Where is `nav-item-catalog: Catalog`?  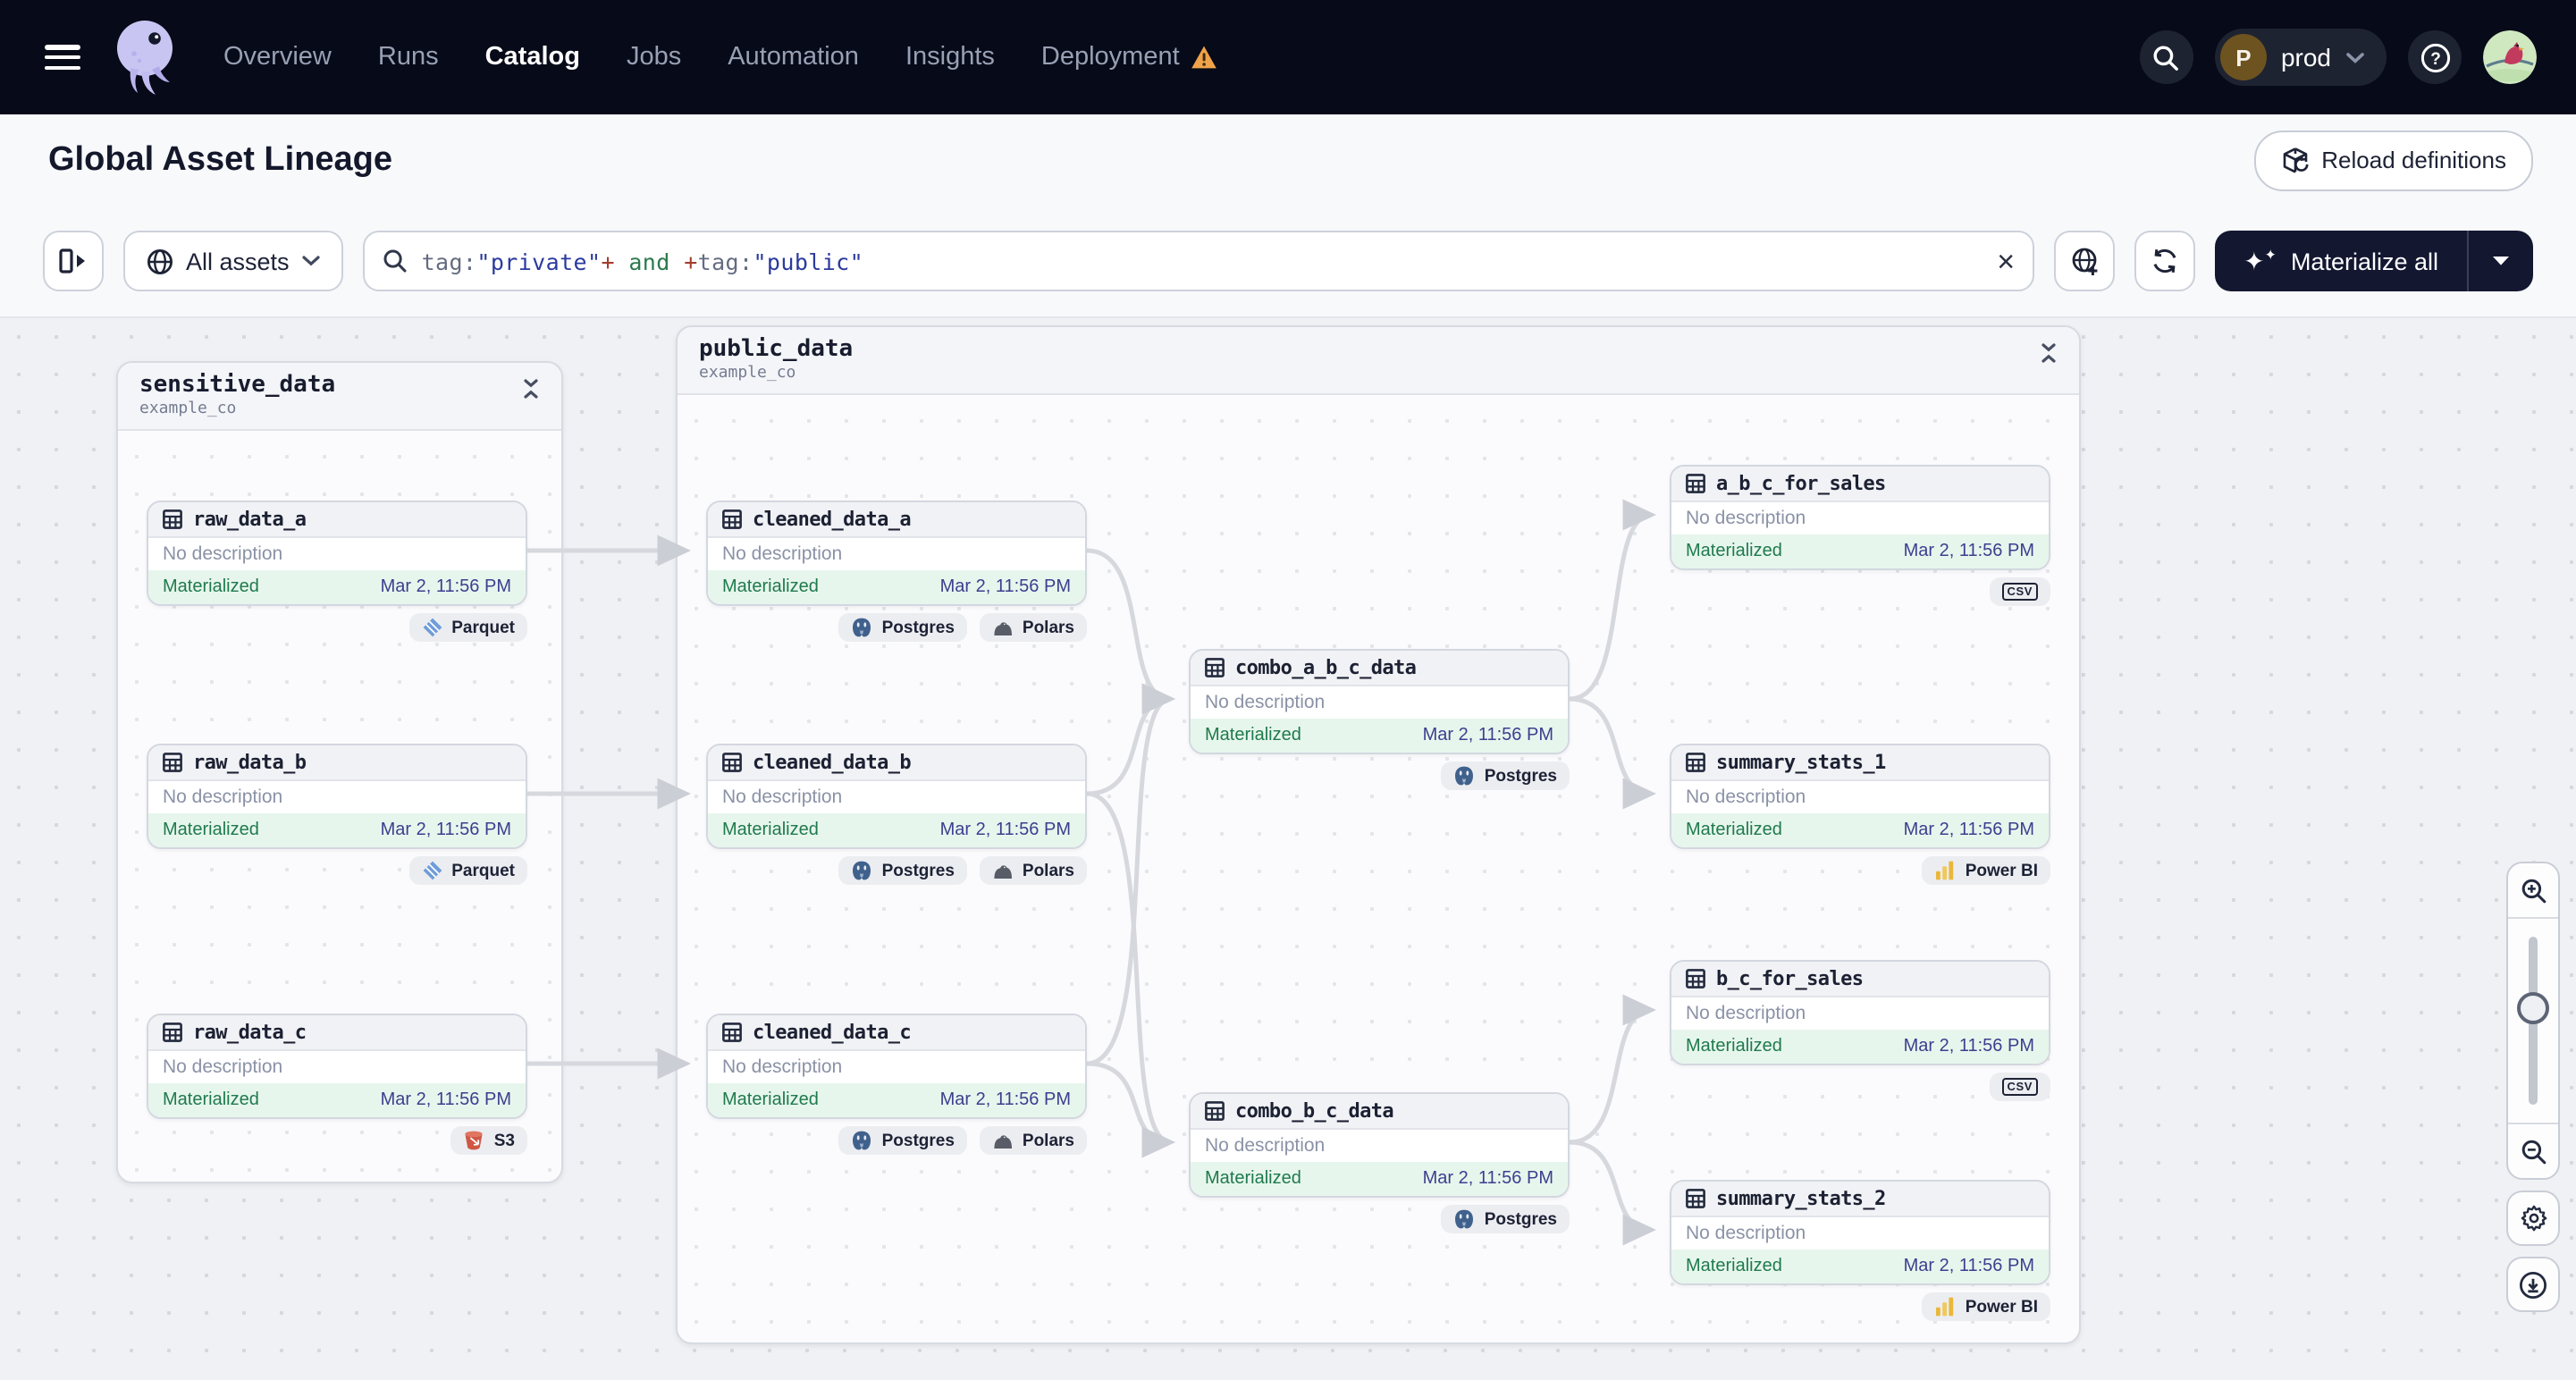
nav-item-catalog: Catalog is located at coordinates (533, 57).